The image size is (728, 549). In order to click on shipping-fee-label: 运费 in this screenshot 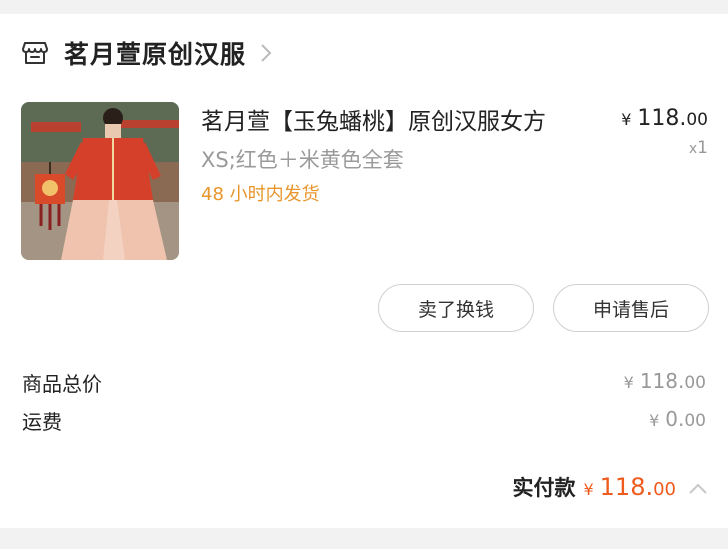, I will do `click(42, 422)`.